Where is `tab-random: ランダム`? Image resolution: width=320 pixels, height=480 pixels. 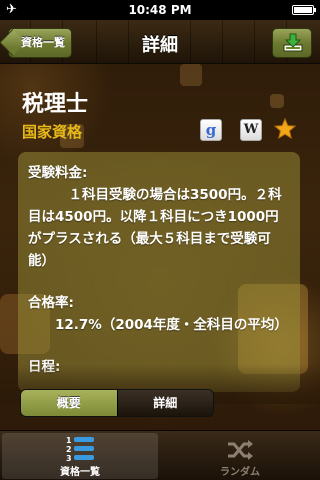 tab-random: ランダム is located at coordinates (240, 455).